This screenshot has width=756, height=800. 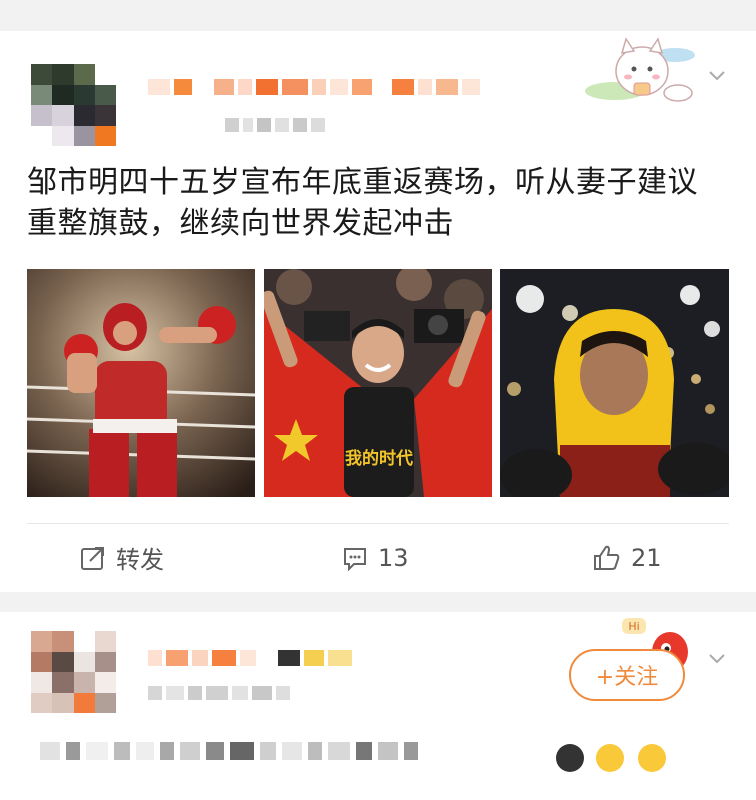 What do you see at coordinates (141, 383) in the screenshot?
I see `boxer-training-photo` at bounding box center [141, 383].